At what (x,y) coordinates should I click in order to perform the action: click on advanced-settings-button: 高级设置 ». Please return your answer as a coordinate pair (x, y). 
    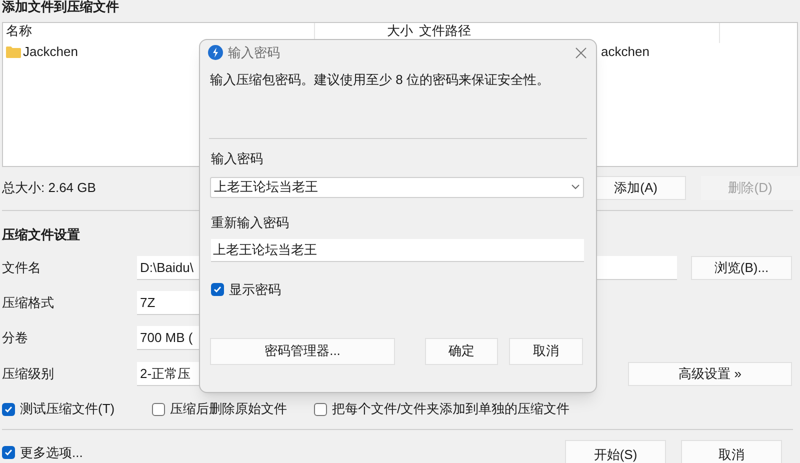
    Looking at the image, I should click on (710, 374).